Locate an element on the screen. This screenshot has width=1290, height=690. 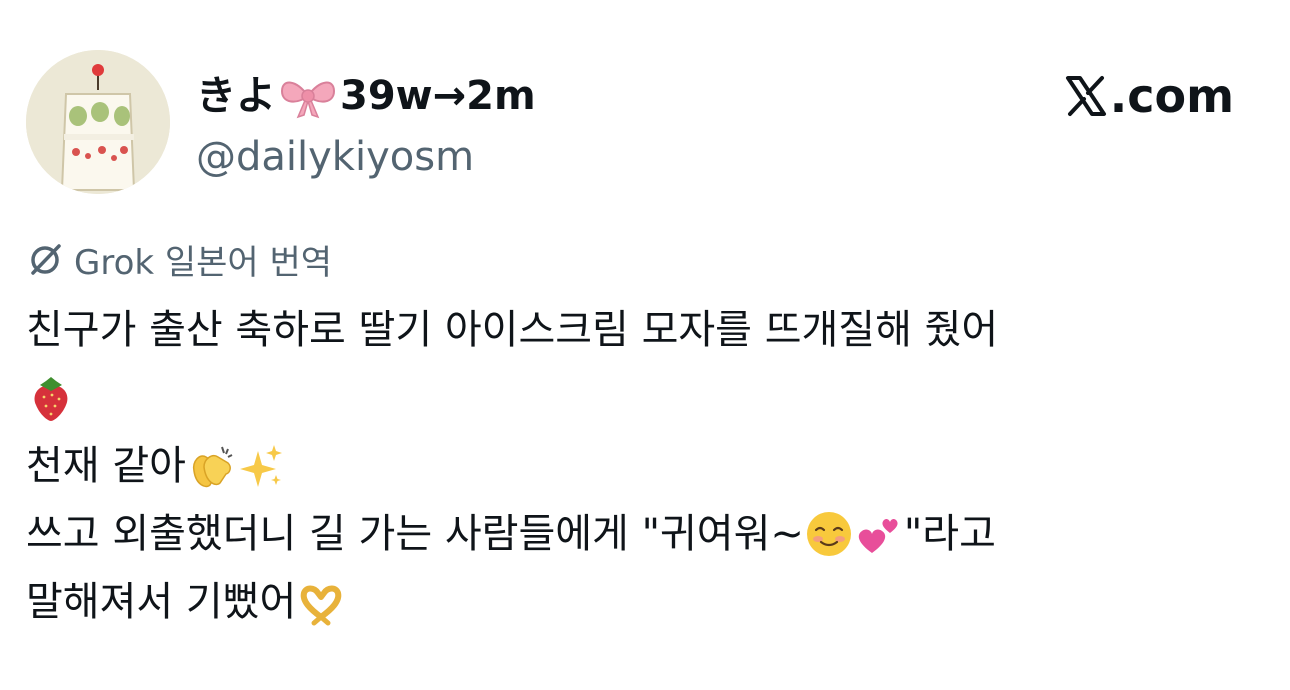
clapping-hands-icon is located at coordinates (211, 466).